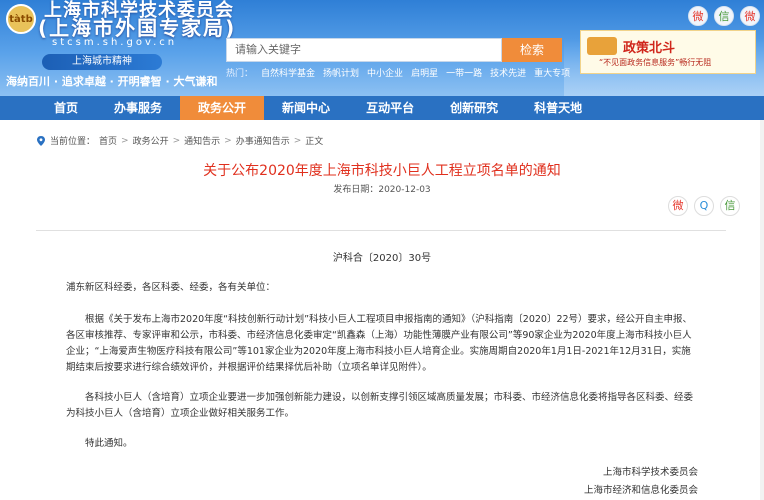 This screenshot has height=500, width=764. I want to click on article-greeting: 浦东新区科经委，各区科委、经委，各有关单位：, so click(171, 287).